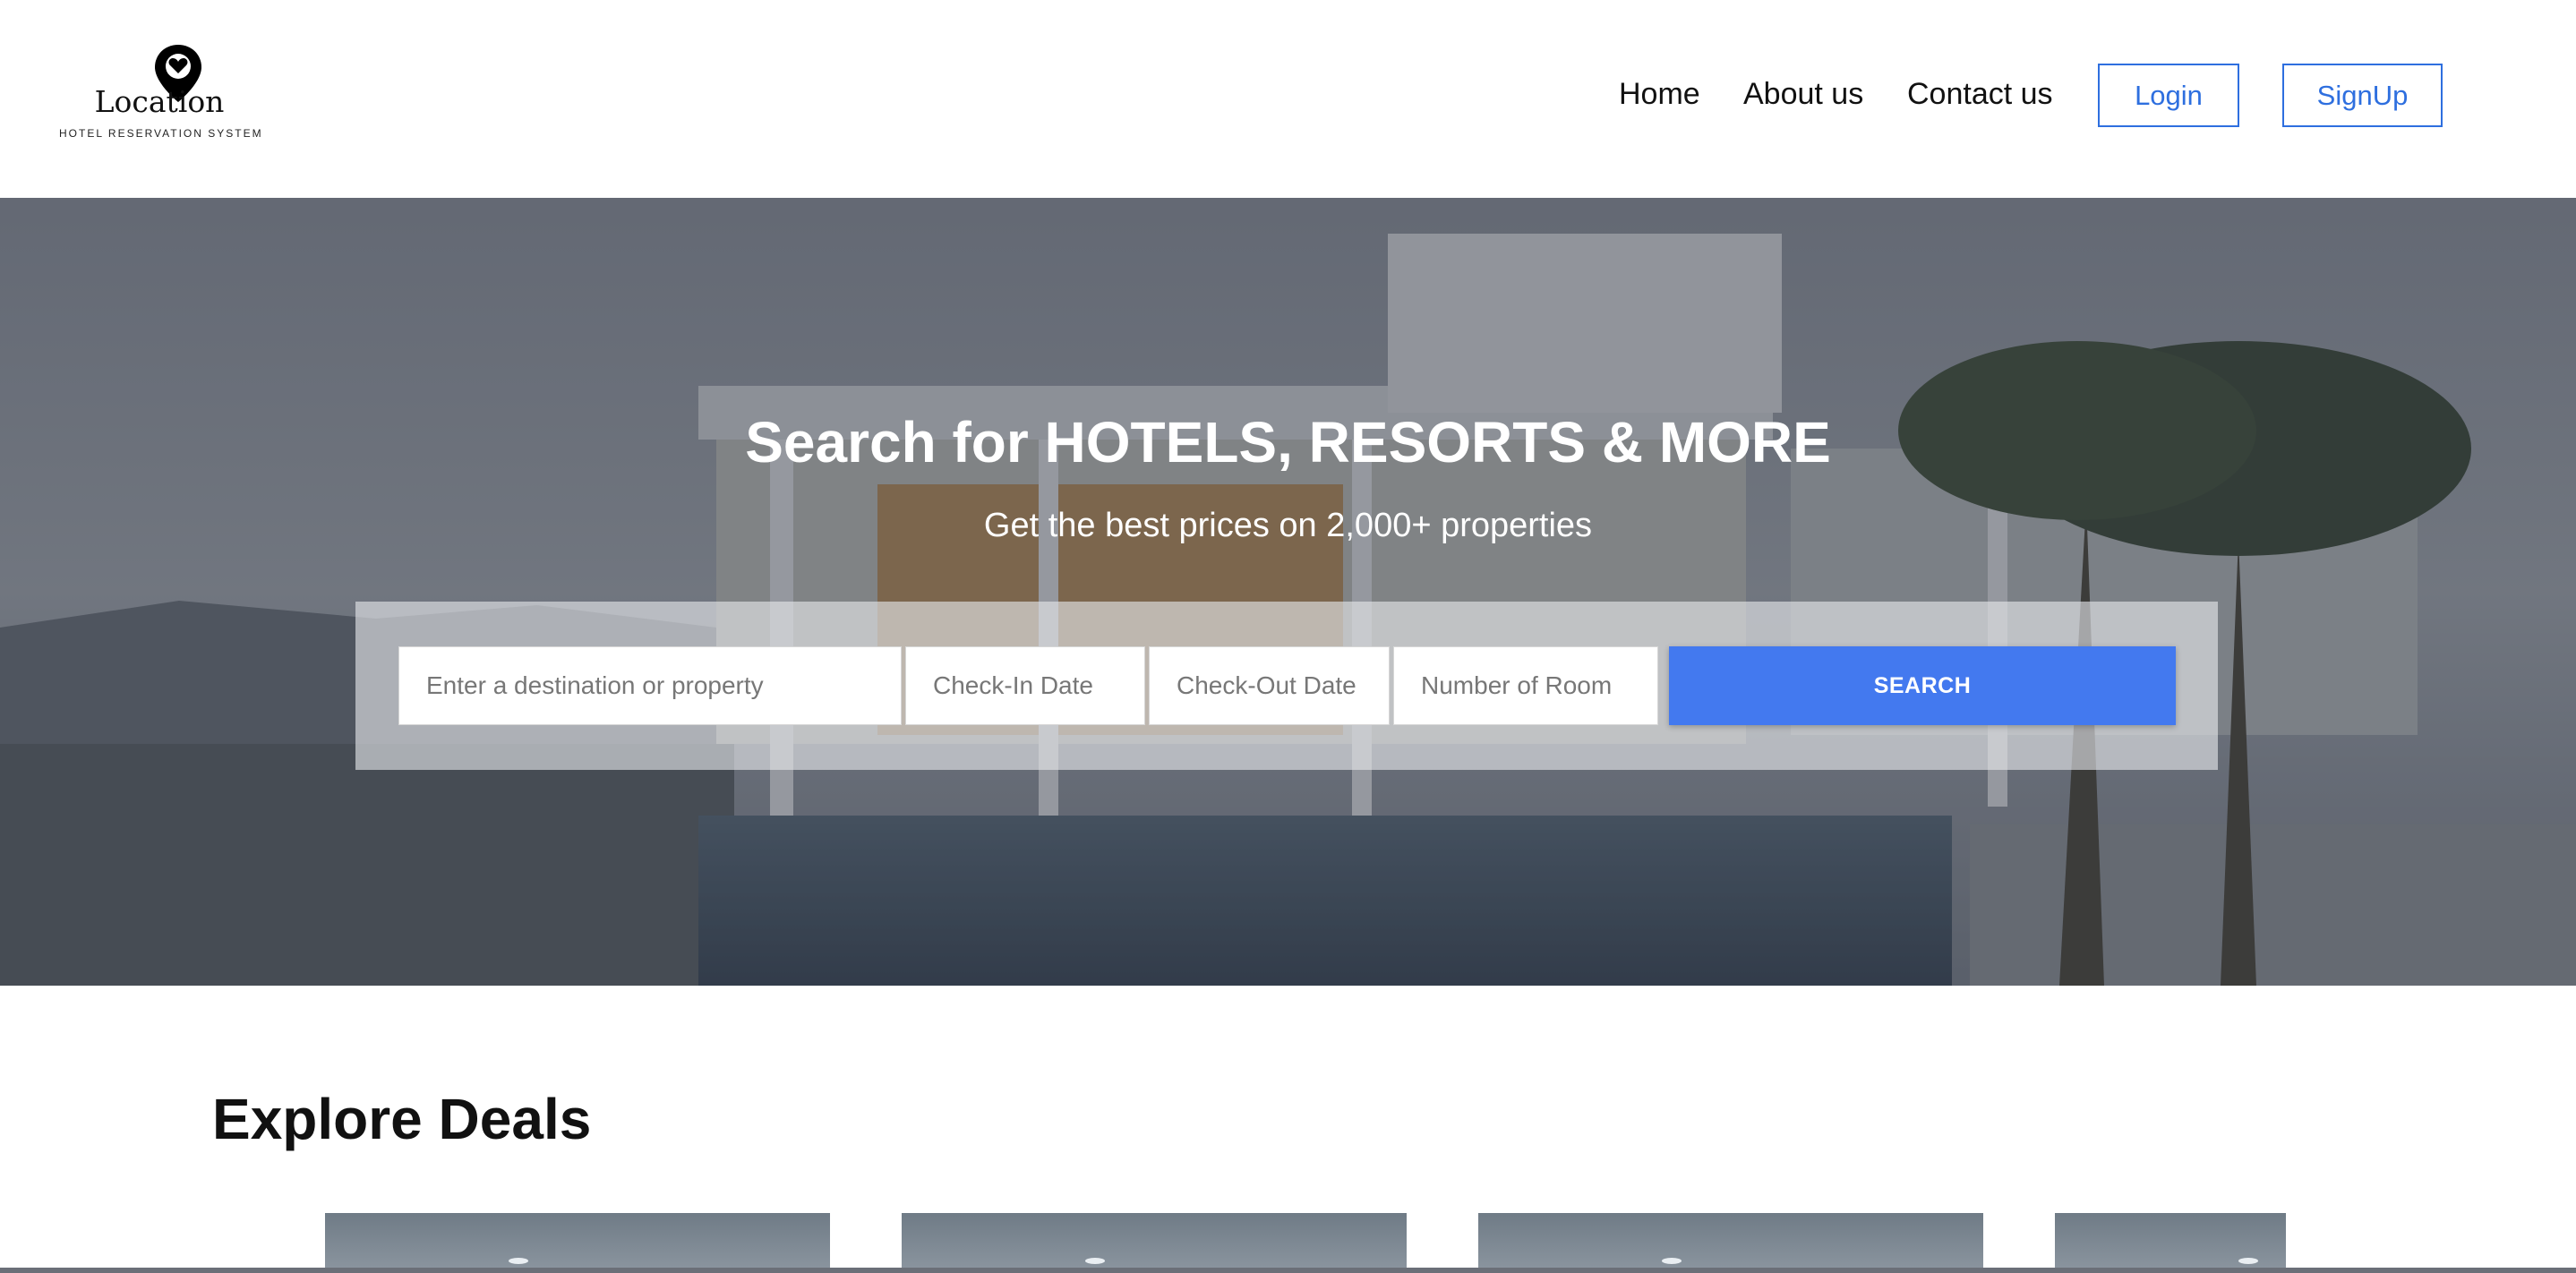  I want to click on checkout-date-input, so click(1269, 685).